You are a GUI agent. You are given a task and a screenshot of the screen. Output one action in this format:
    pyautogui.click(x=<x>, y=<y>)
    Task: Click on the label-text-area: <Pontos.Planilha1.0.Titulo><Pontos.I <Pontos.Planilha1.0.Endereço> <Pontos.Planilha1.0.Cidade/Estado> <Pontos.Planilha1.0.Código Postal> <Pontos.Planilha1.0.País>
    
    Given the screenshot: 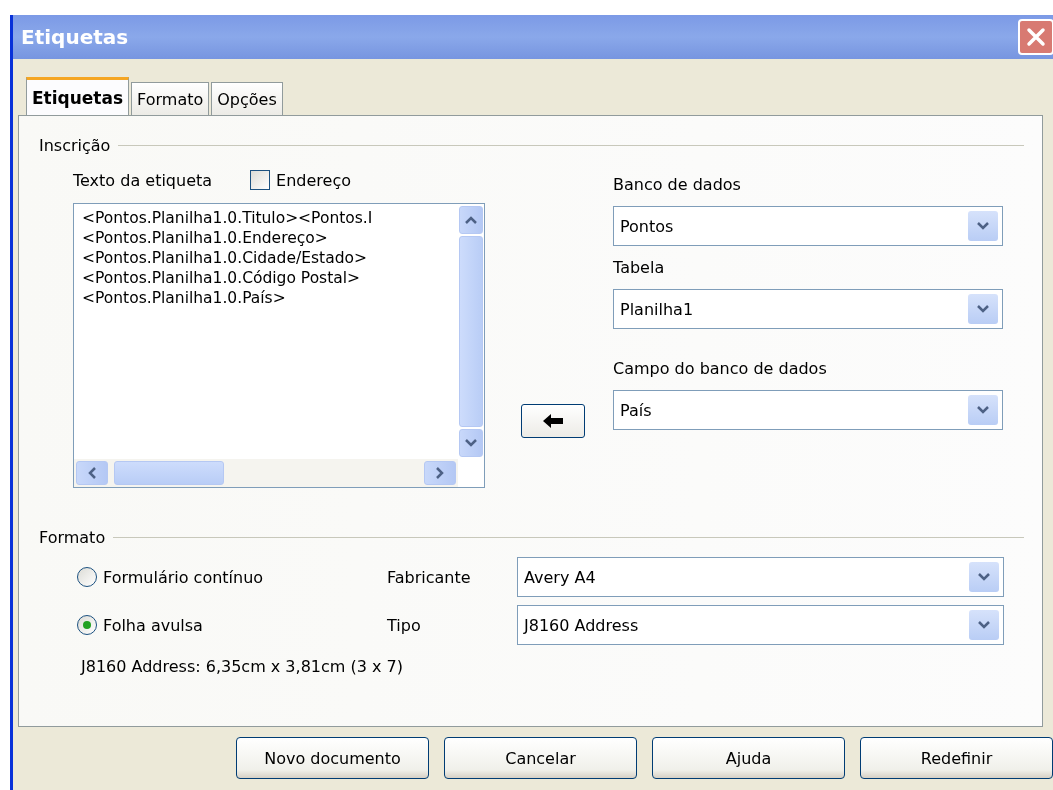 What is the action you would take?
    pyautogui.click(x=279, y=345)
    